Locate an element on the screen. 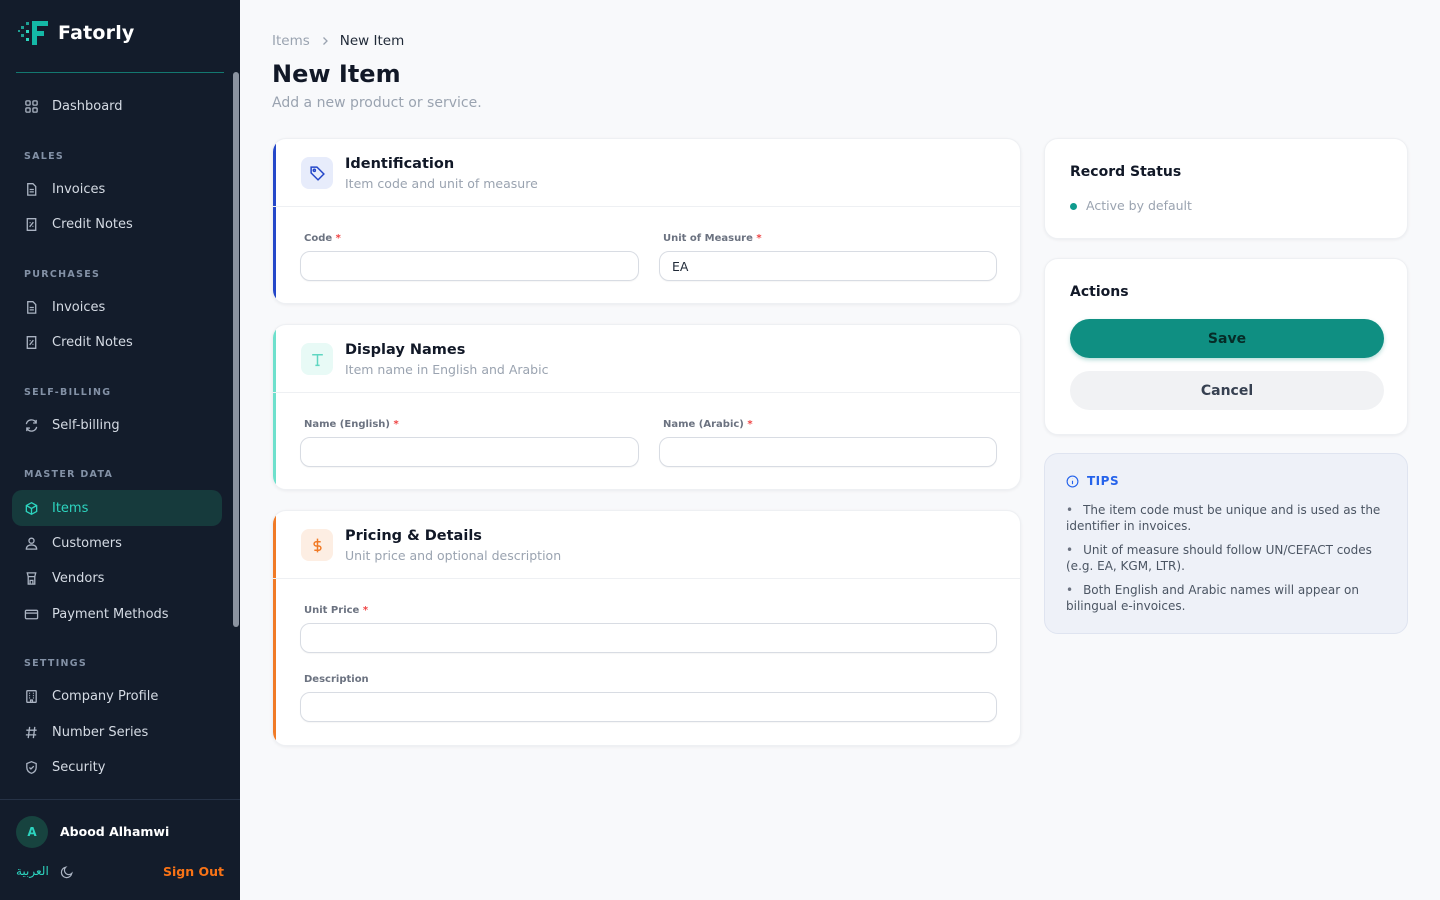 The height and width of the screenshot is (900, 1440). card-subtitle: Item code and unit of measure is located at coordinates (441, 183).